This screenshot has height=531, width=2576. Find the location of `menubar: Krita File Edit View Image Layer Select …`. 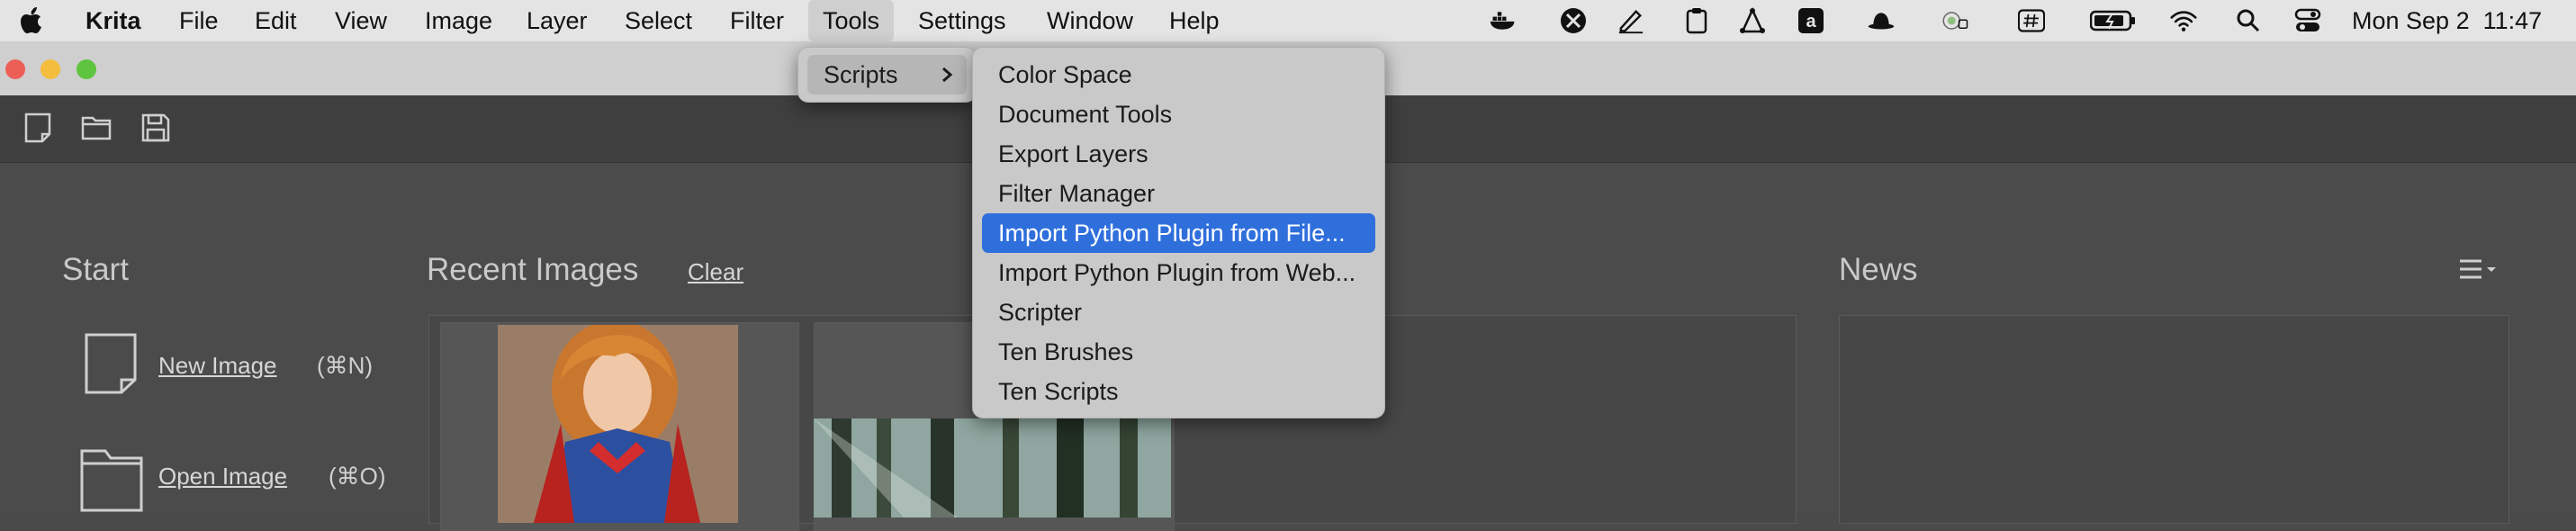

menubar: Krita File Edit View Image Layer Select … is located at coordinates (1288, 20).